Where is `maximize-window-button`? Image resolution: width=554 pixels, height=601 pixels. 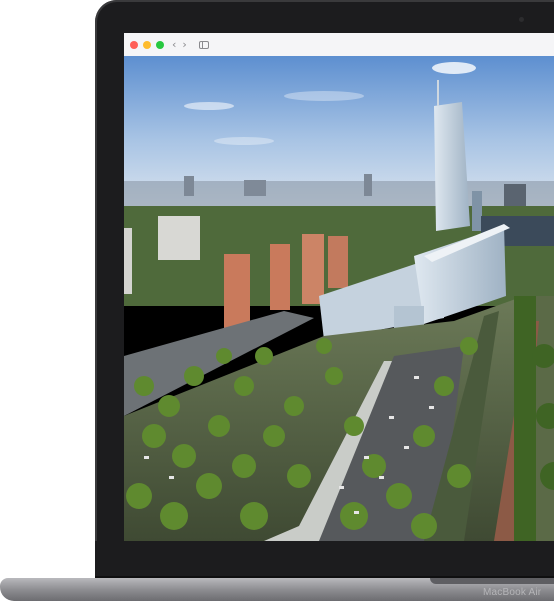
maximize-window-button is located at coordinates (160, 44).